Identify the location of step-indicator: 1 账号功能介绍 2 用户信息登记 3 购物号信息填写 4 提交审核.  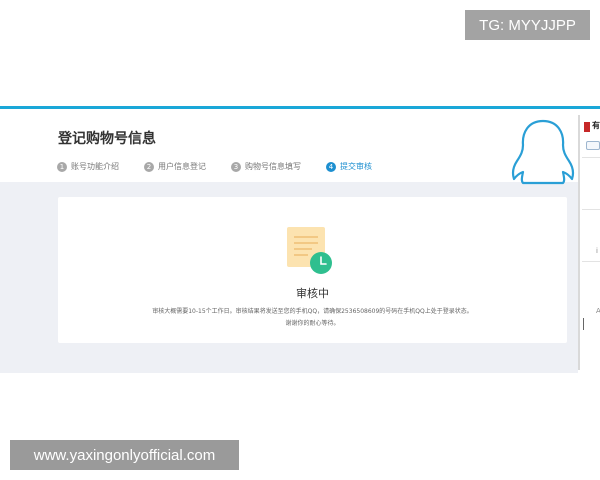
(227, 166).